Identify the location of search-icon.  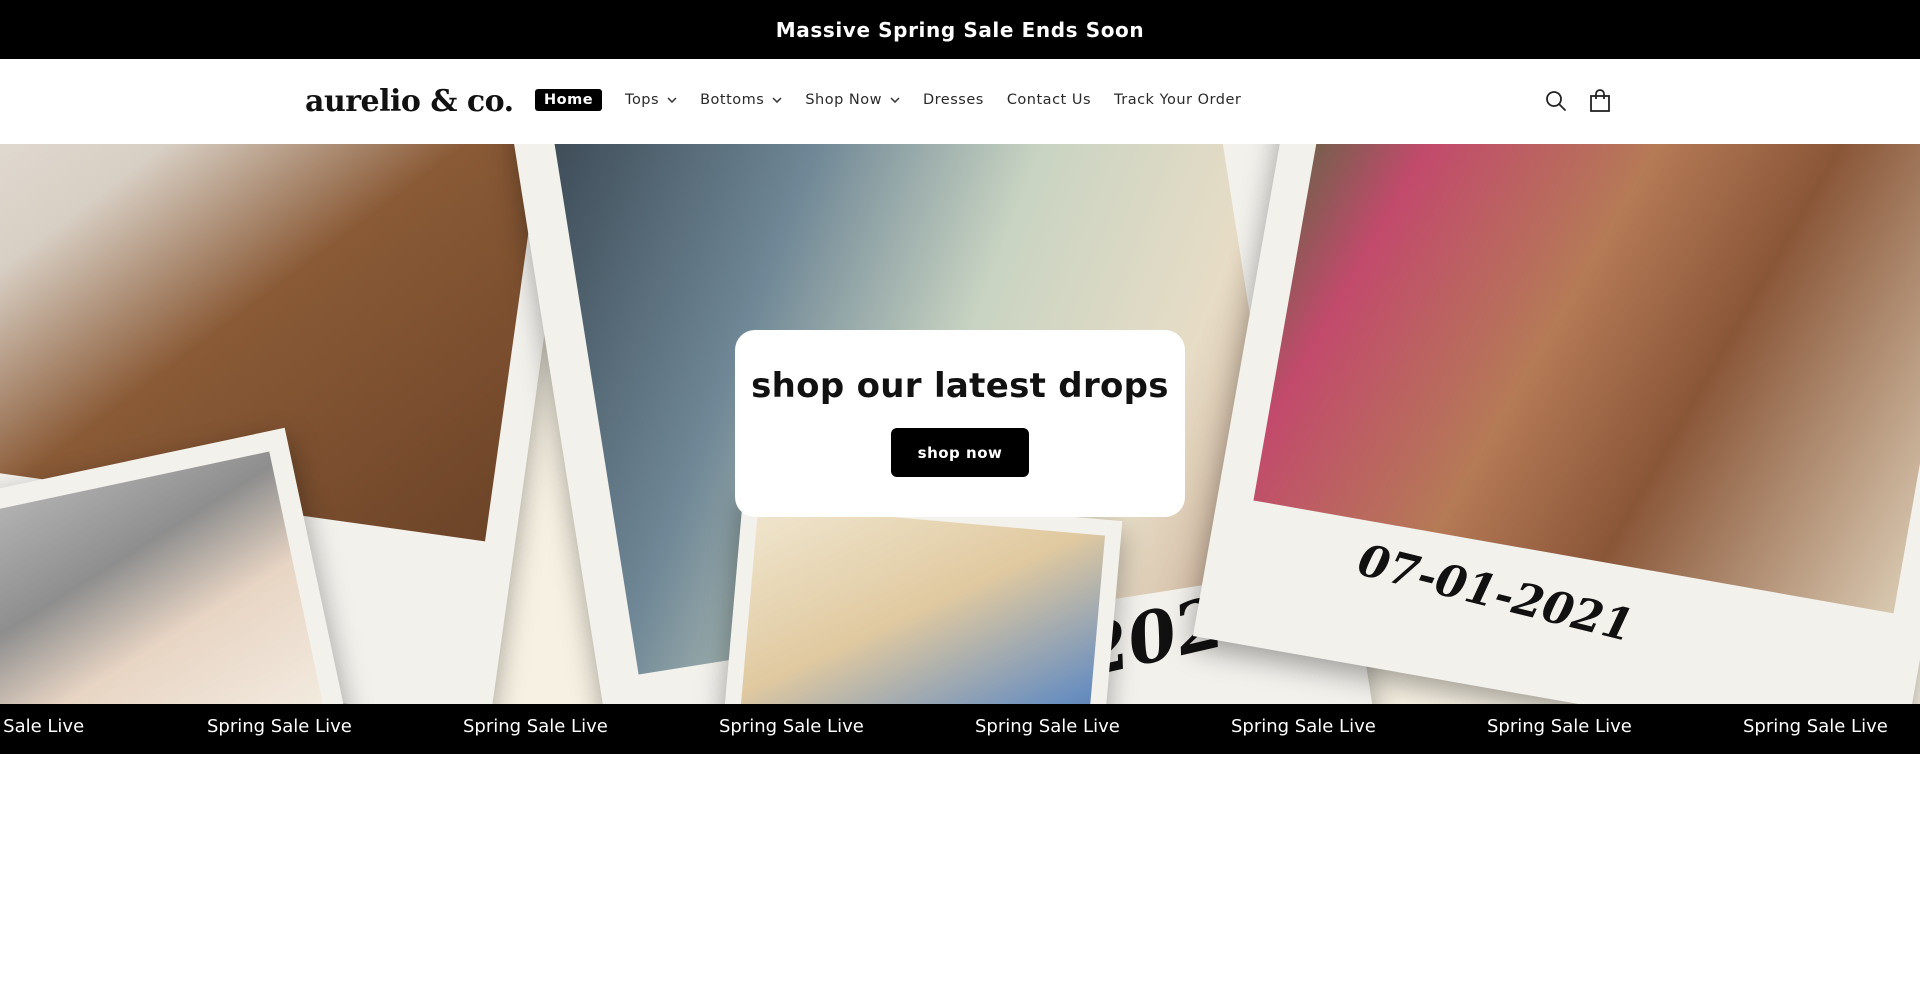
(1556, 101).